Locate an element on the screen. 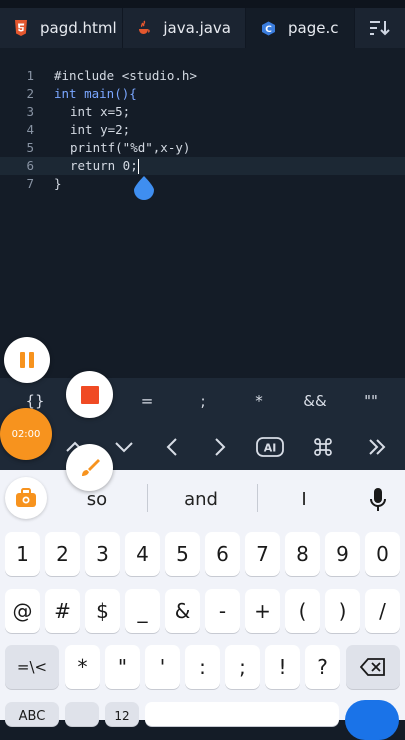  tab-page-c: C page.c is located at coordinates (300, 28).